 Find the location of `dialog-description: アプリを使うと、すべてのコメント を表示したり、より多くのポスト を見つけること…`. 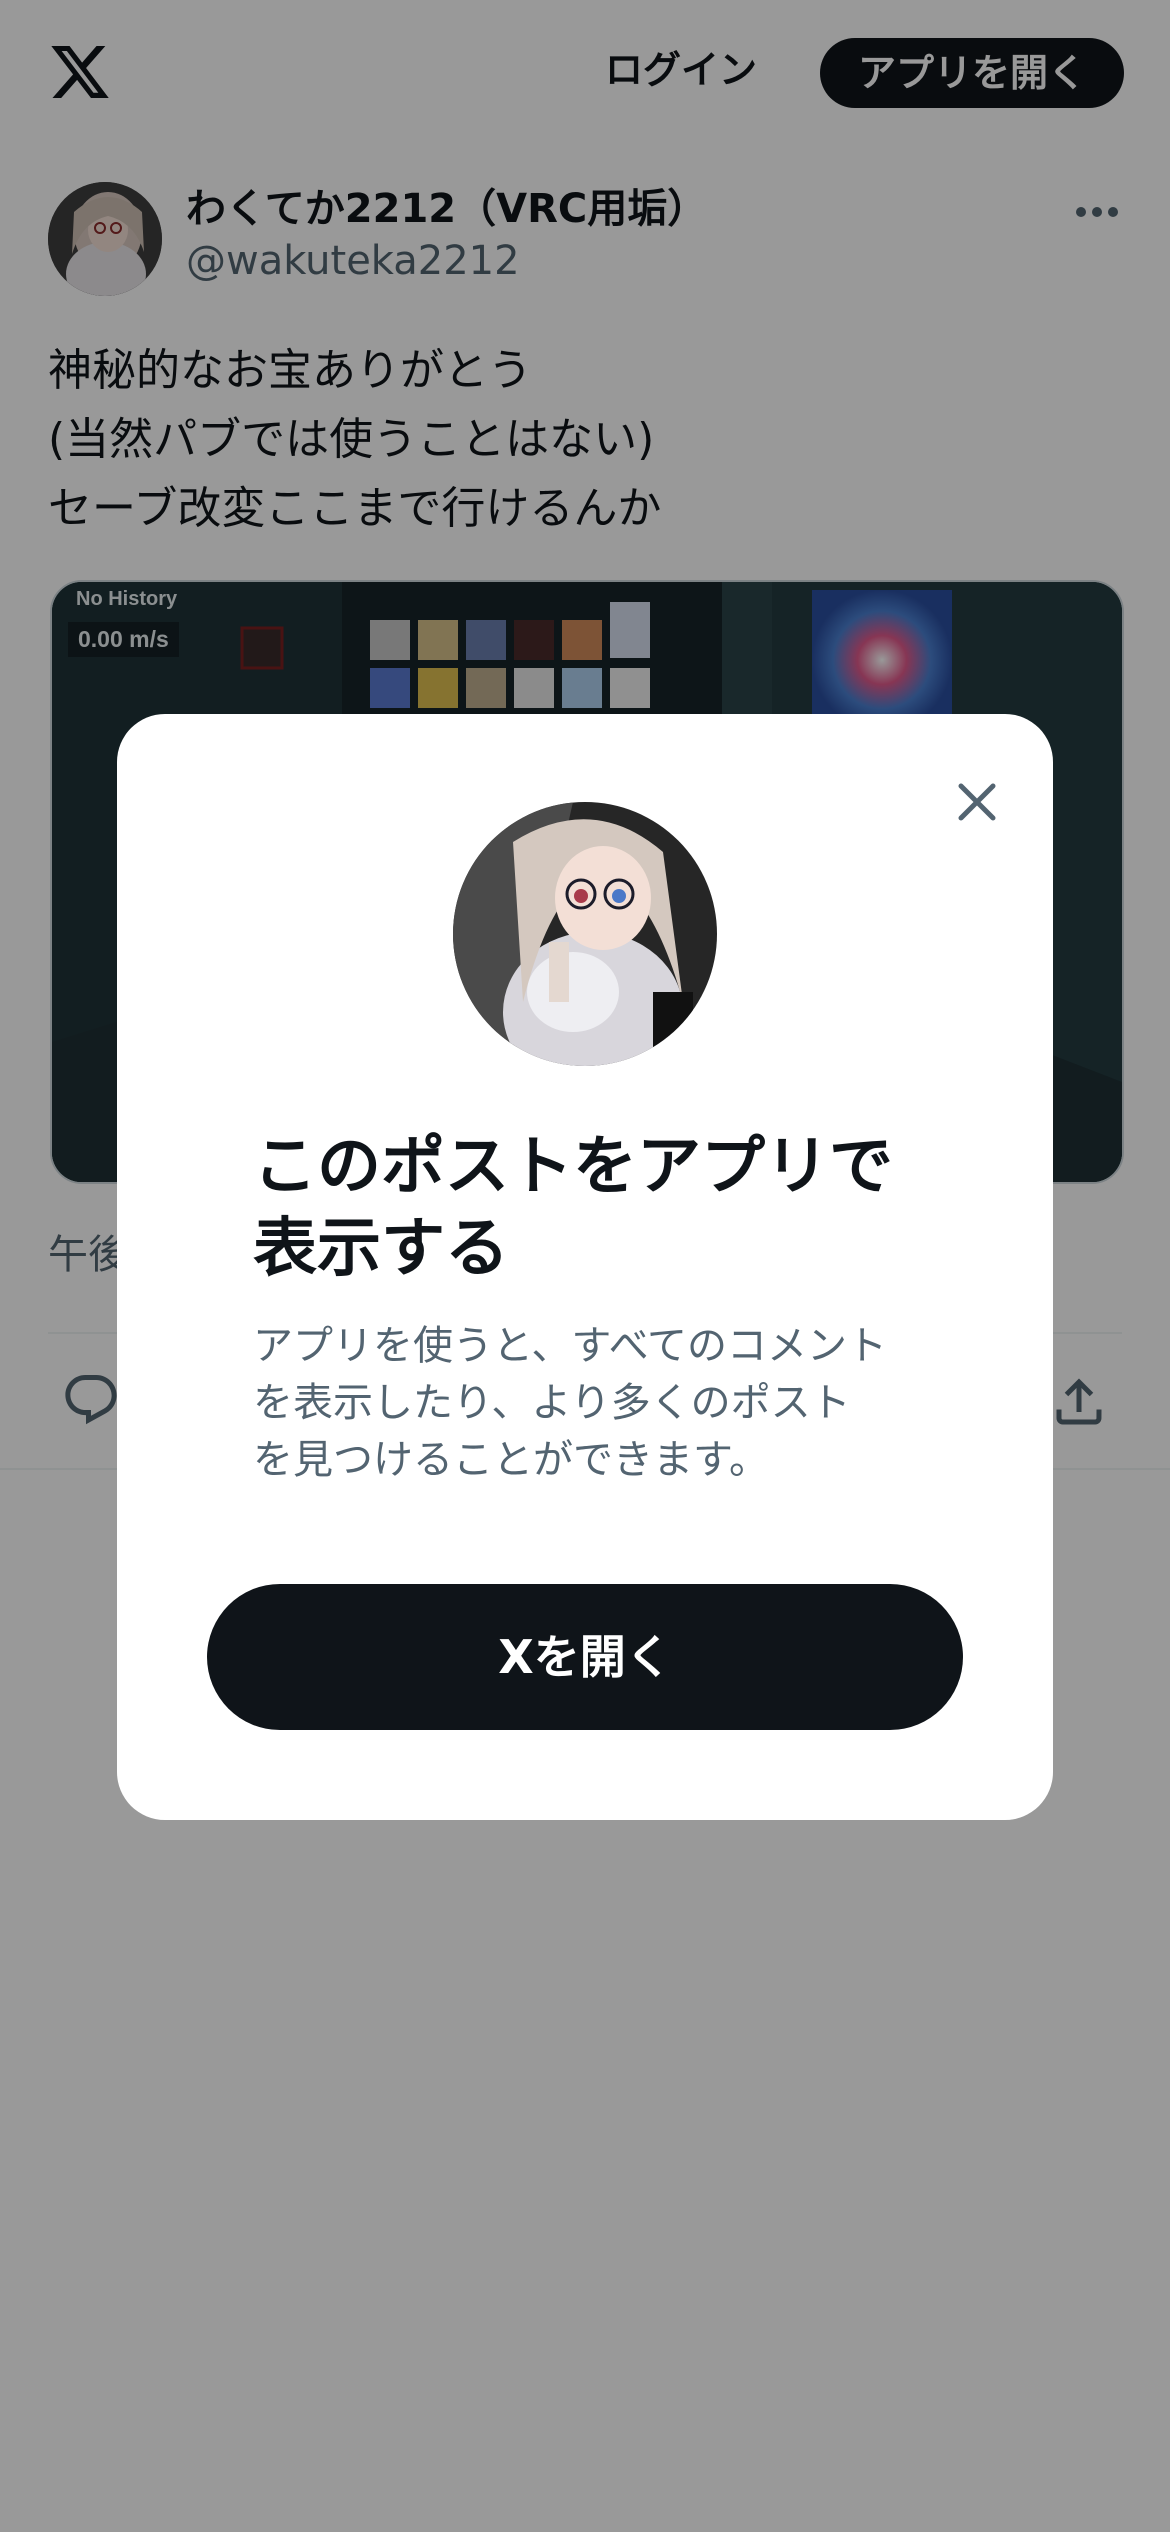

dialog-description: アプリを使うと、すべてのコメント を表示したり、より多くのポスト を見つけること… is located at coordinates (603, 1403).